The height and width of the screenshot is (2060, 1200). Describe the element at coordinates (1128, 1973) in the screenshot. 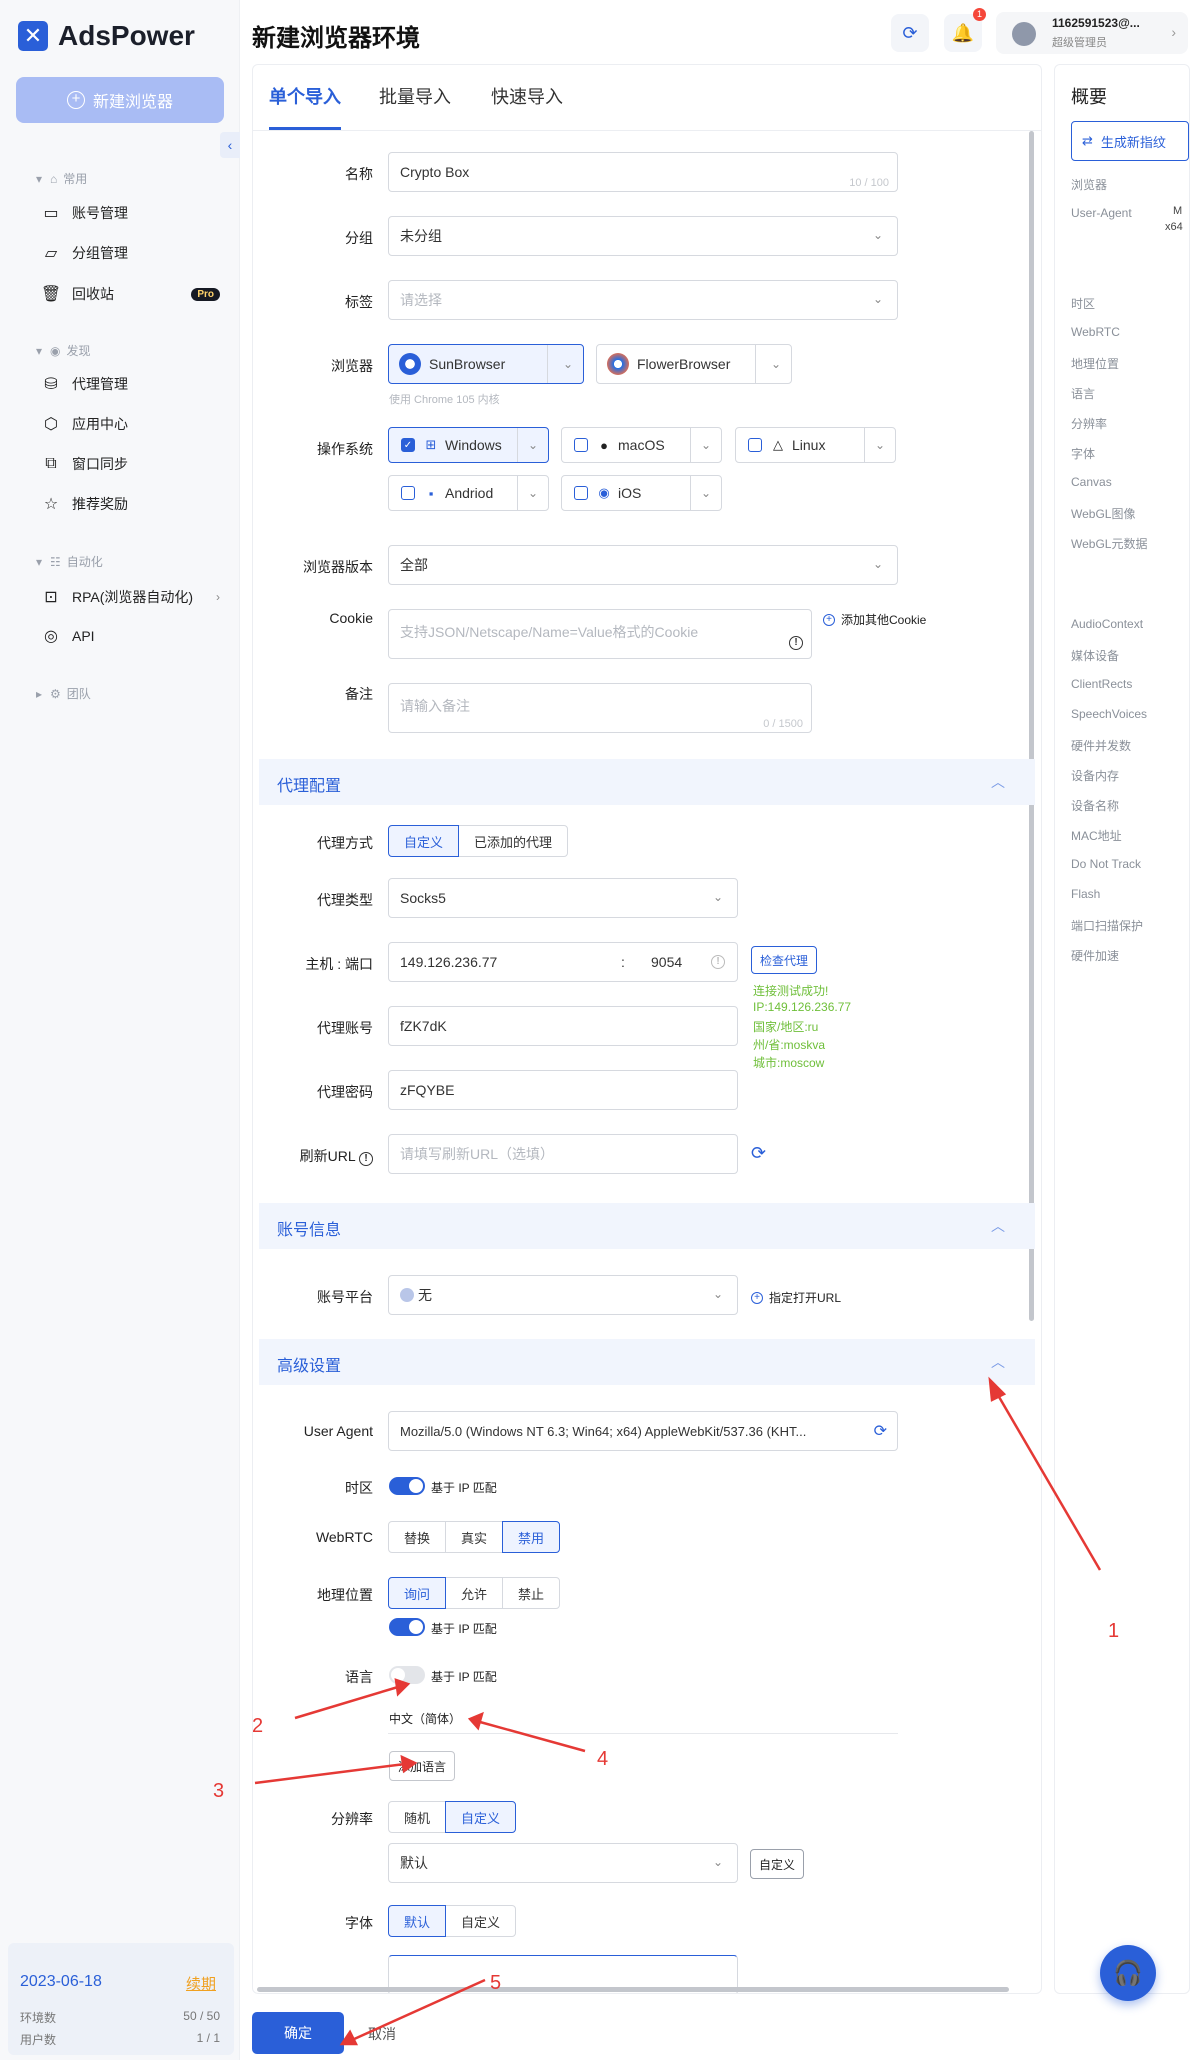

I see `support-icon: 🎧` at that location.